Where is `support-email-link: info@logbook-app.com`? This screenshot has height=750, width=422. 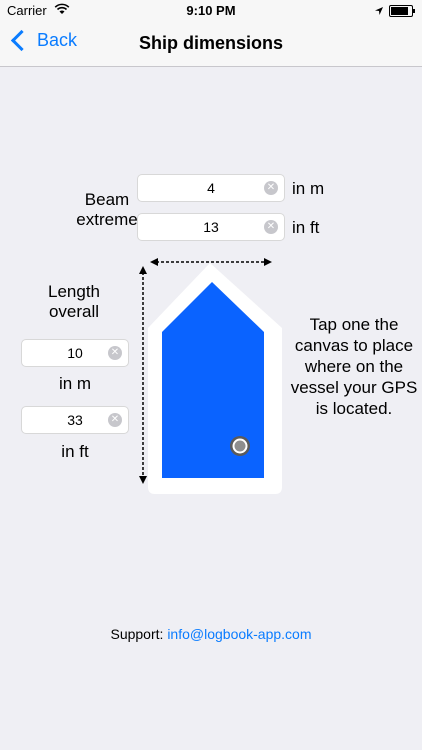
support-email-link: info@logbook-app.com is located at coordinates (239, 634).